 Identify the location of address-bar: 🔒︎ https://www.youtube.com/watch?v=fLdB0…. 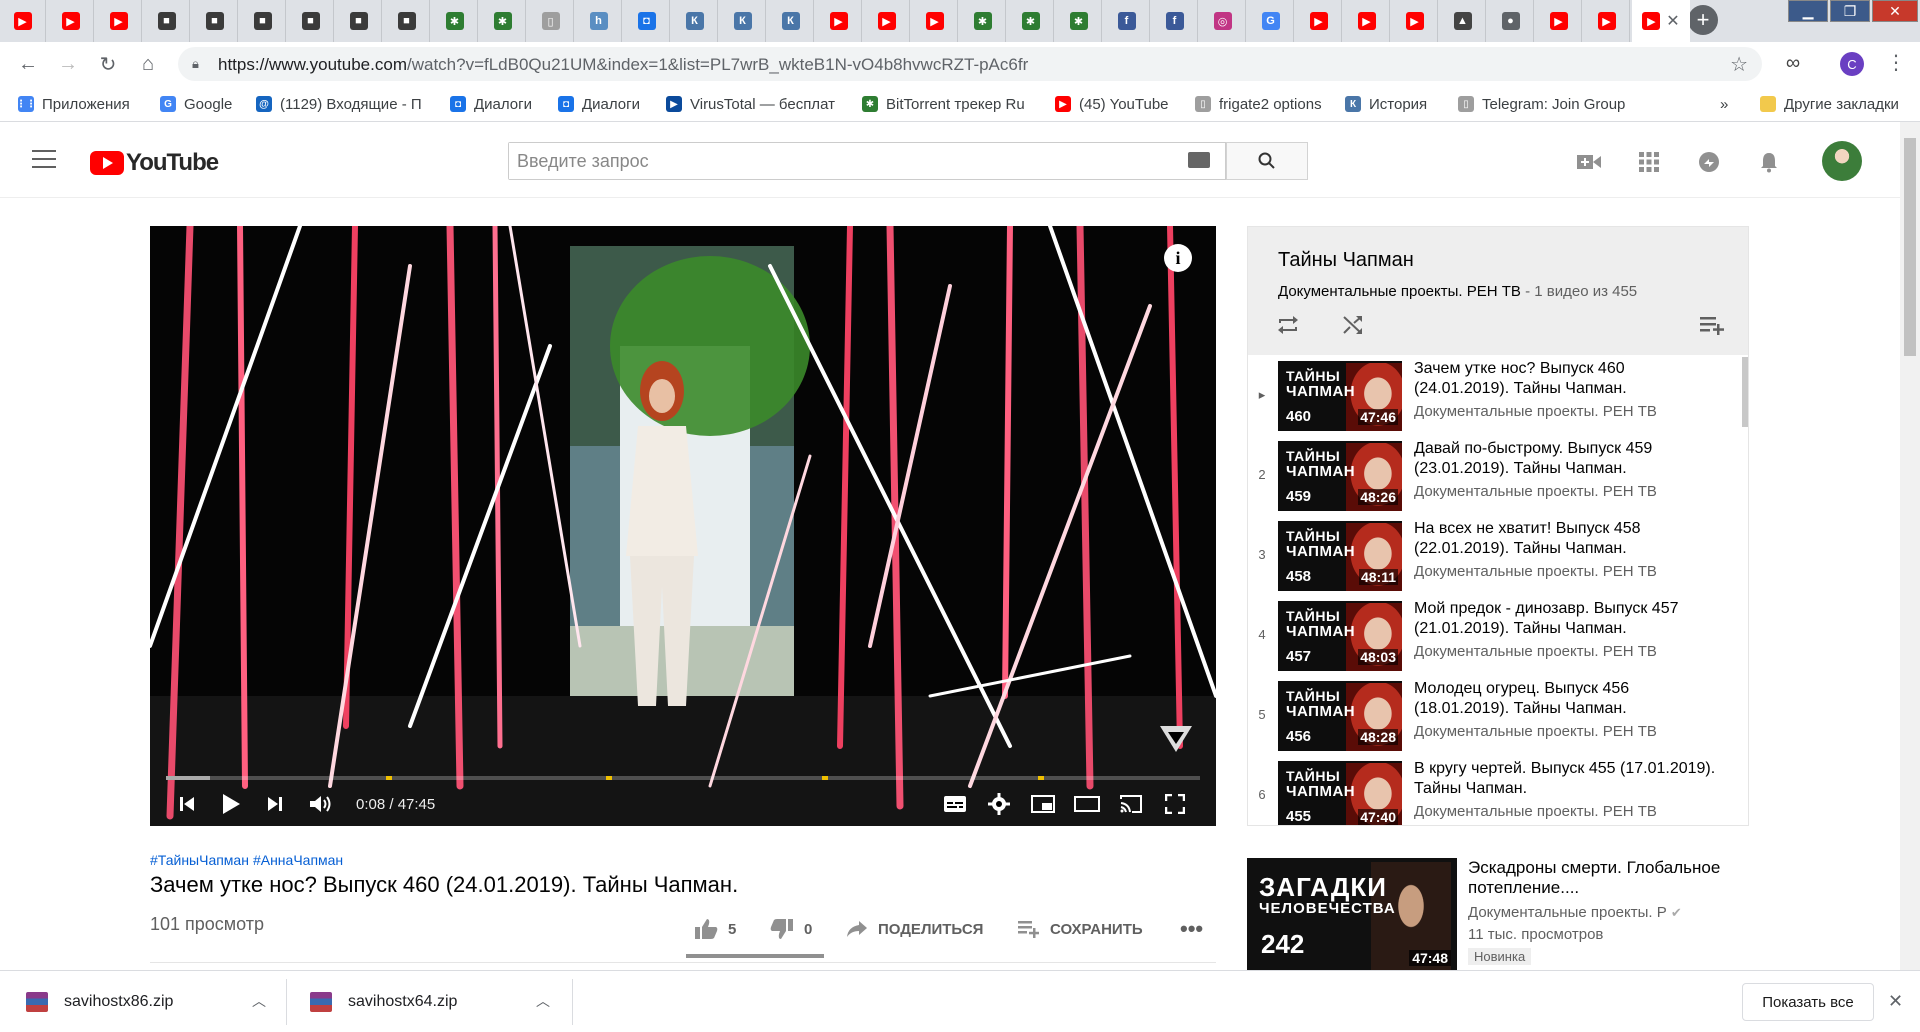
(970, 64).